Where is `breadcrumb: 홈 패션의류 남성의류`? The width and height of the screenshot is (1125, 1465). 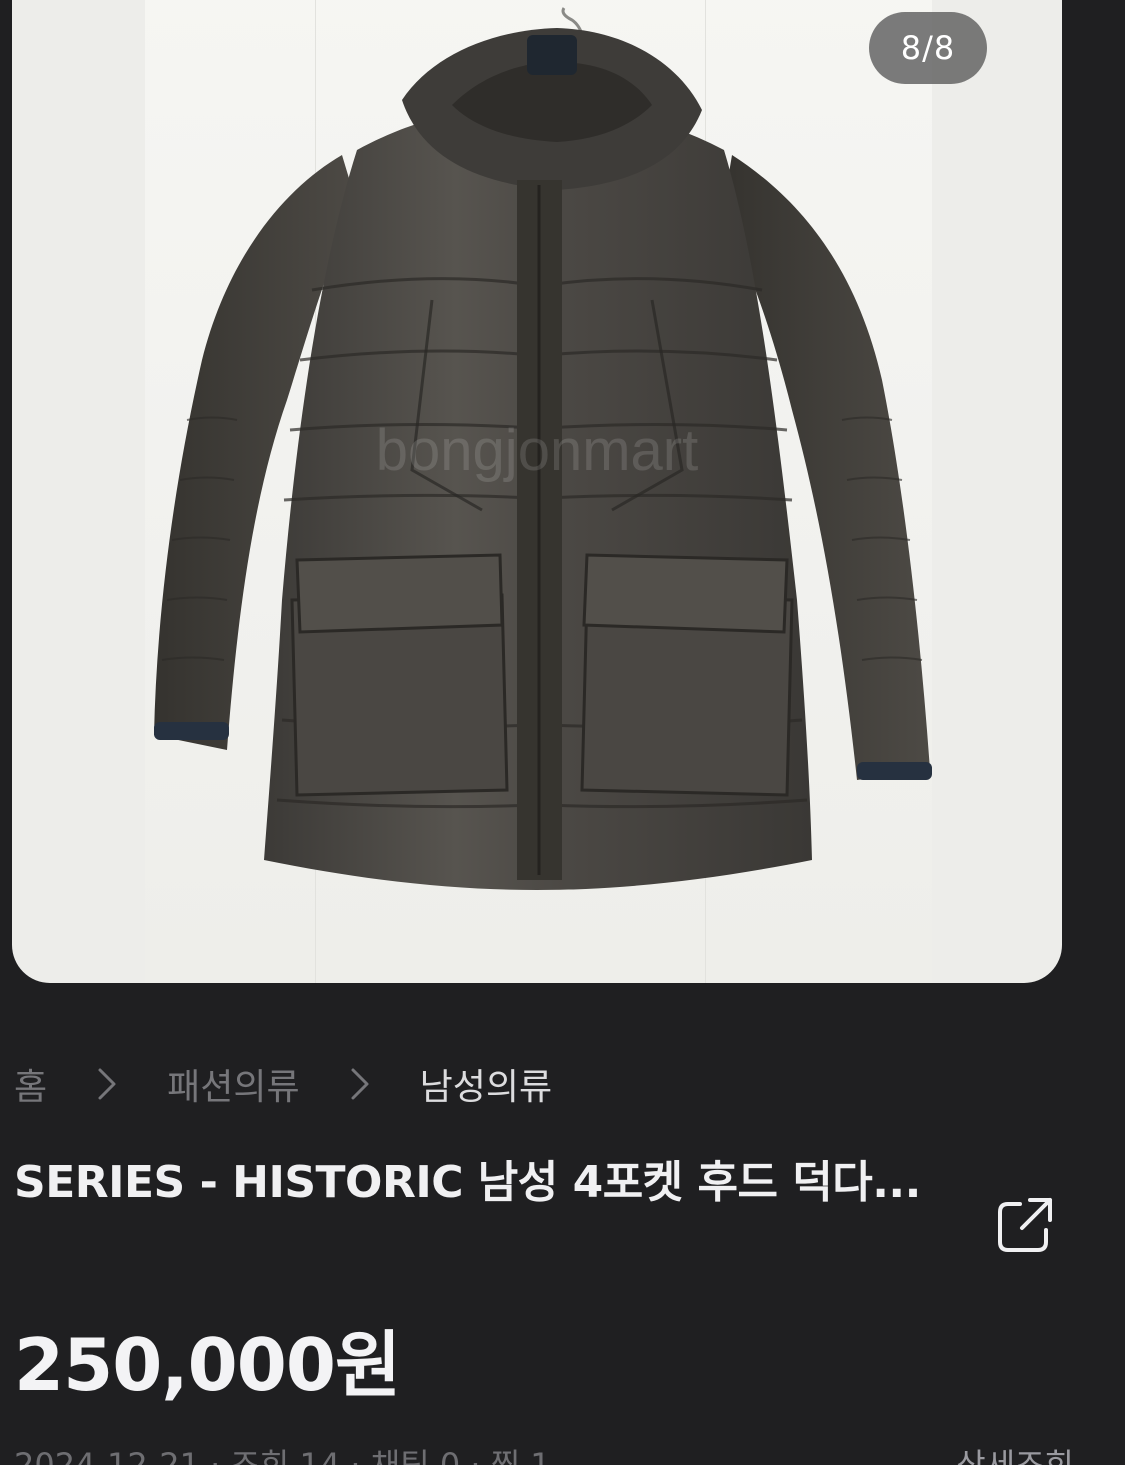 breadcrumb: 홈 패션의류 남성의류 is located at coordinates (283, 1084).